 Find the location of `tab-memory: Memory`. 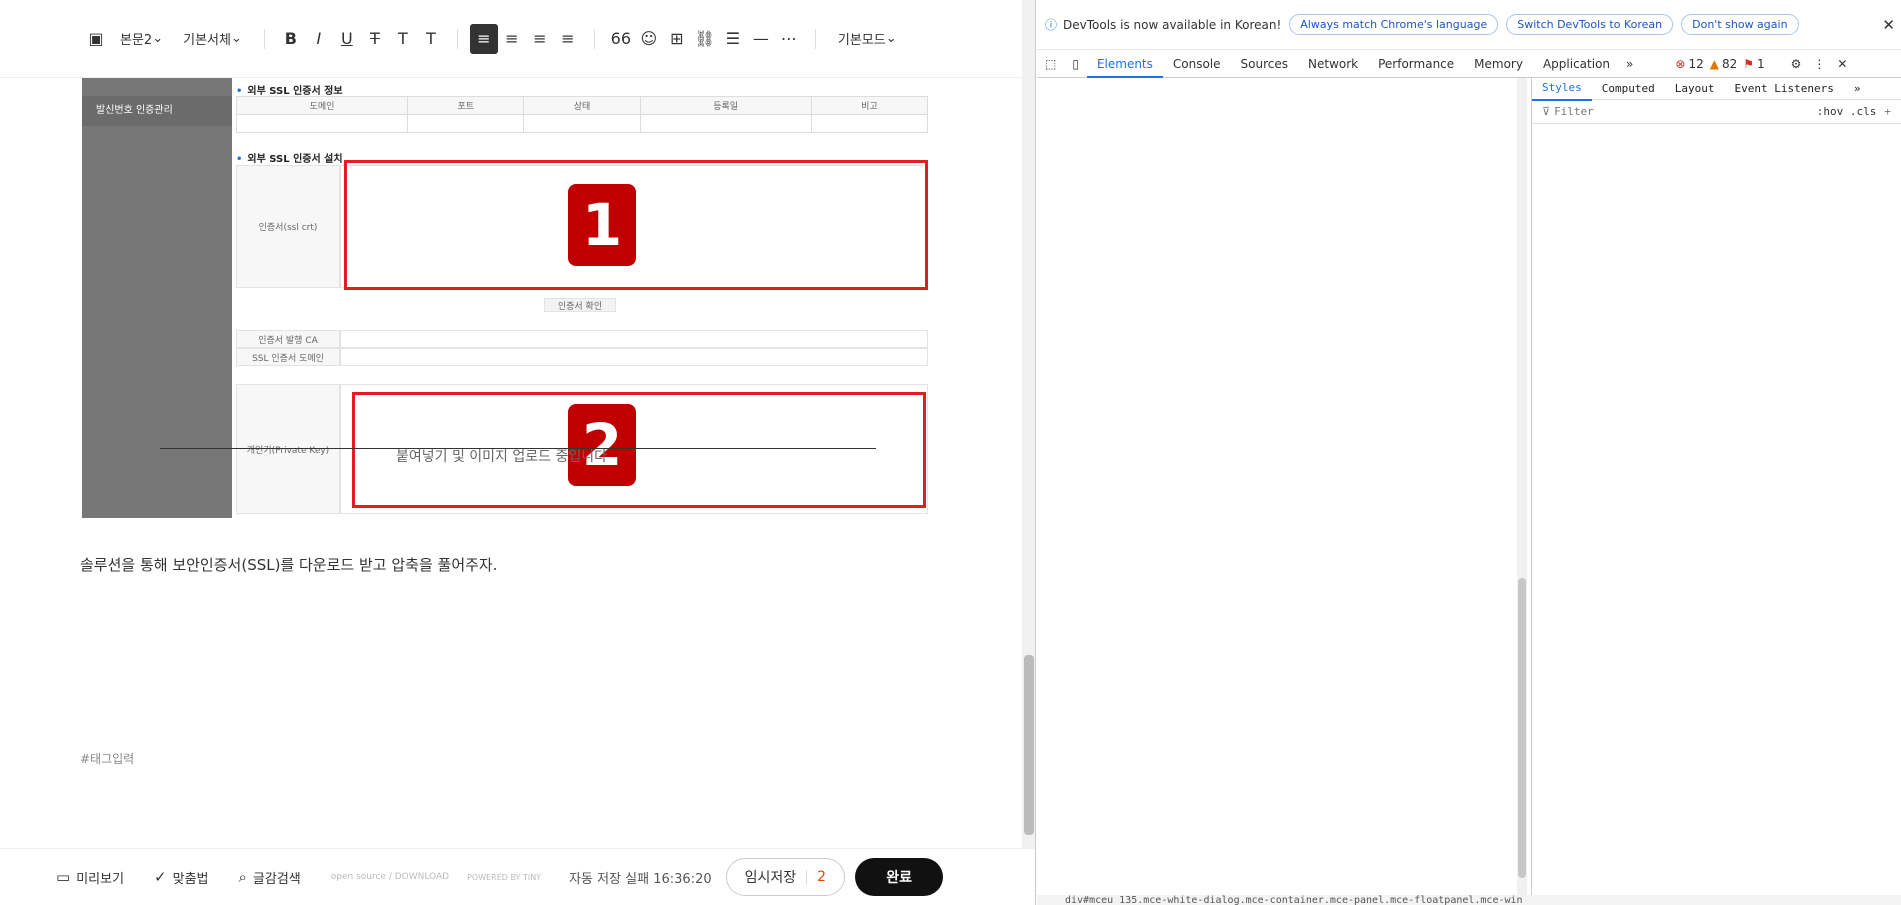

tab-memory: Memory is located at coordinates (1498, 64).